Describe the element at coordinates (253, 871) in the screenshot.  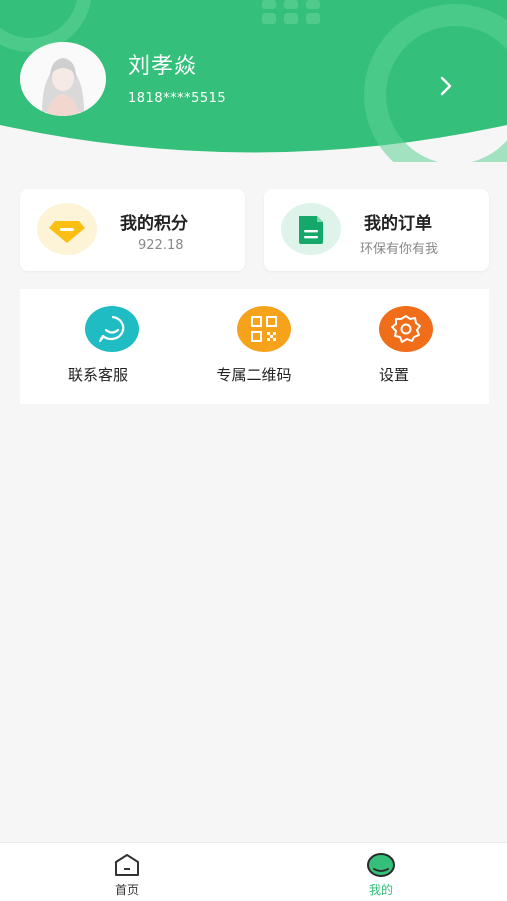
I see `bottom-tab-bar: 首页 我的` at that location.